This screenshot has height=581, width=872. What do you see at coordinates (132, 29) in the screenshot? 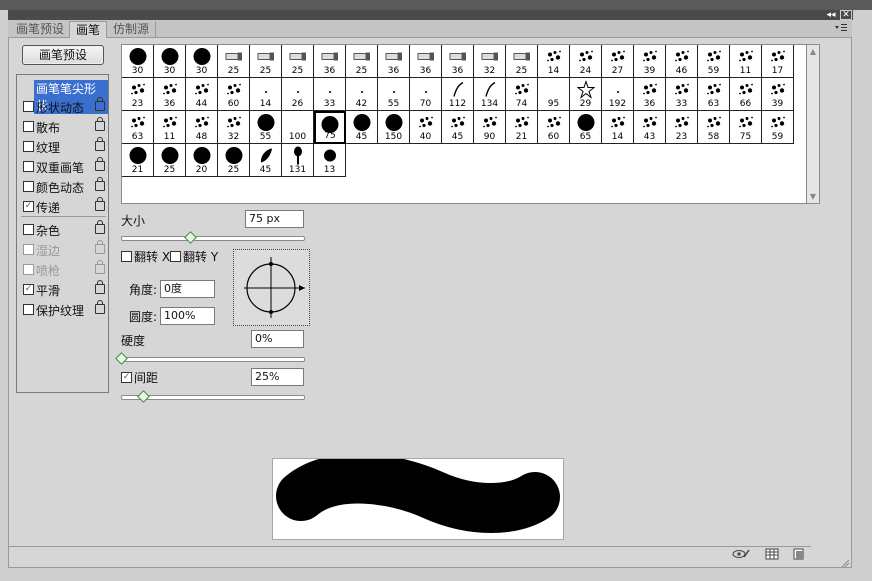
I see `tab-clone-source: 仿制源` at bounding box center [132, 29].